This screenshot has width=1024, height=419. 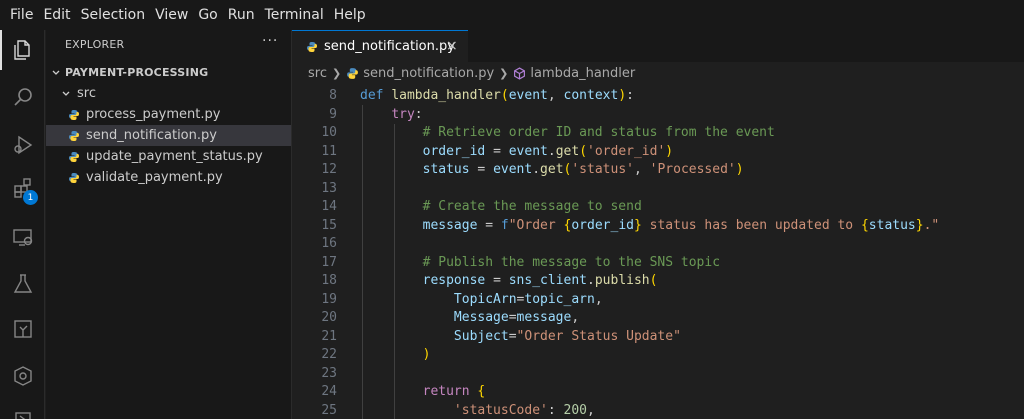 I want to click on code-token: status, so click(x=892, y=225).